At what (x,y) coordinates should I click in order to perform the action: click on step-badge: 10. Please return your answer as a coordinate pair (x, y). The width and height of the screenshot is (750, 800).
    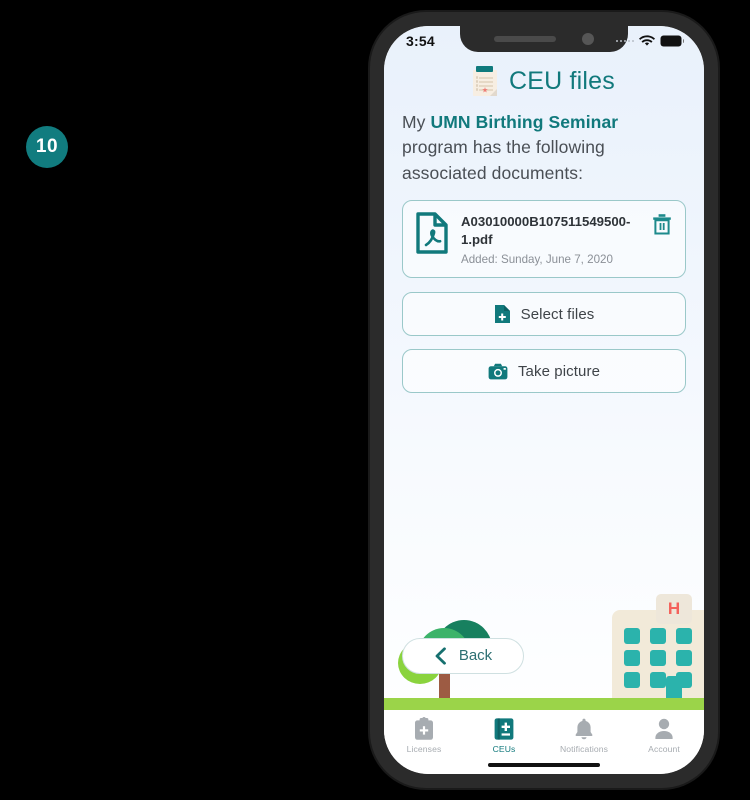
    Looking at the image, I should click on (47, 147).